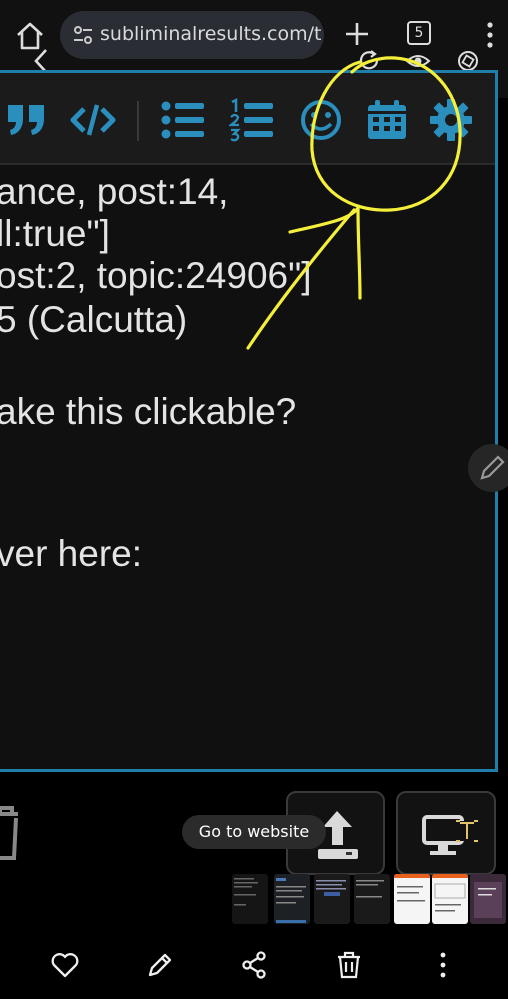 This screenshot has width=508, height=999. I want to click on toolbar-divider, so click(138, 121).